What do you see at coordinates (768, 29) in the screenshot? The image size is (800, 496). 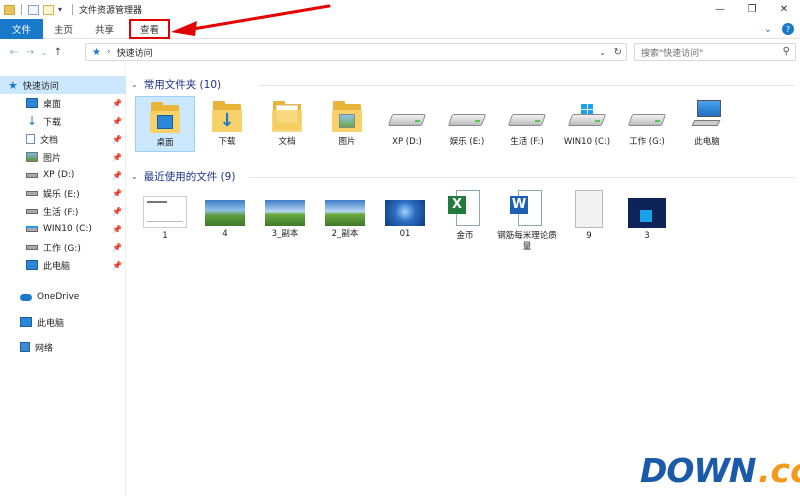 I see `expand-ribbon-icon: ⌄` at bounding box center [768, 29].